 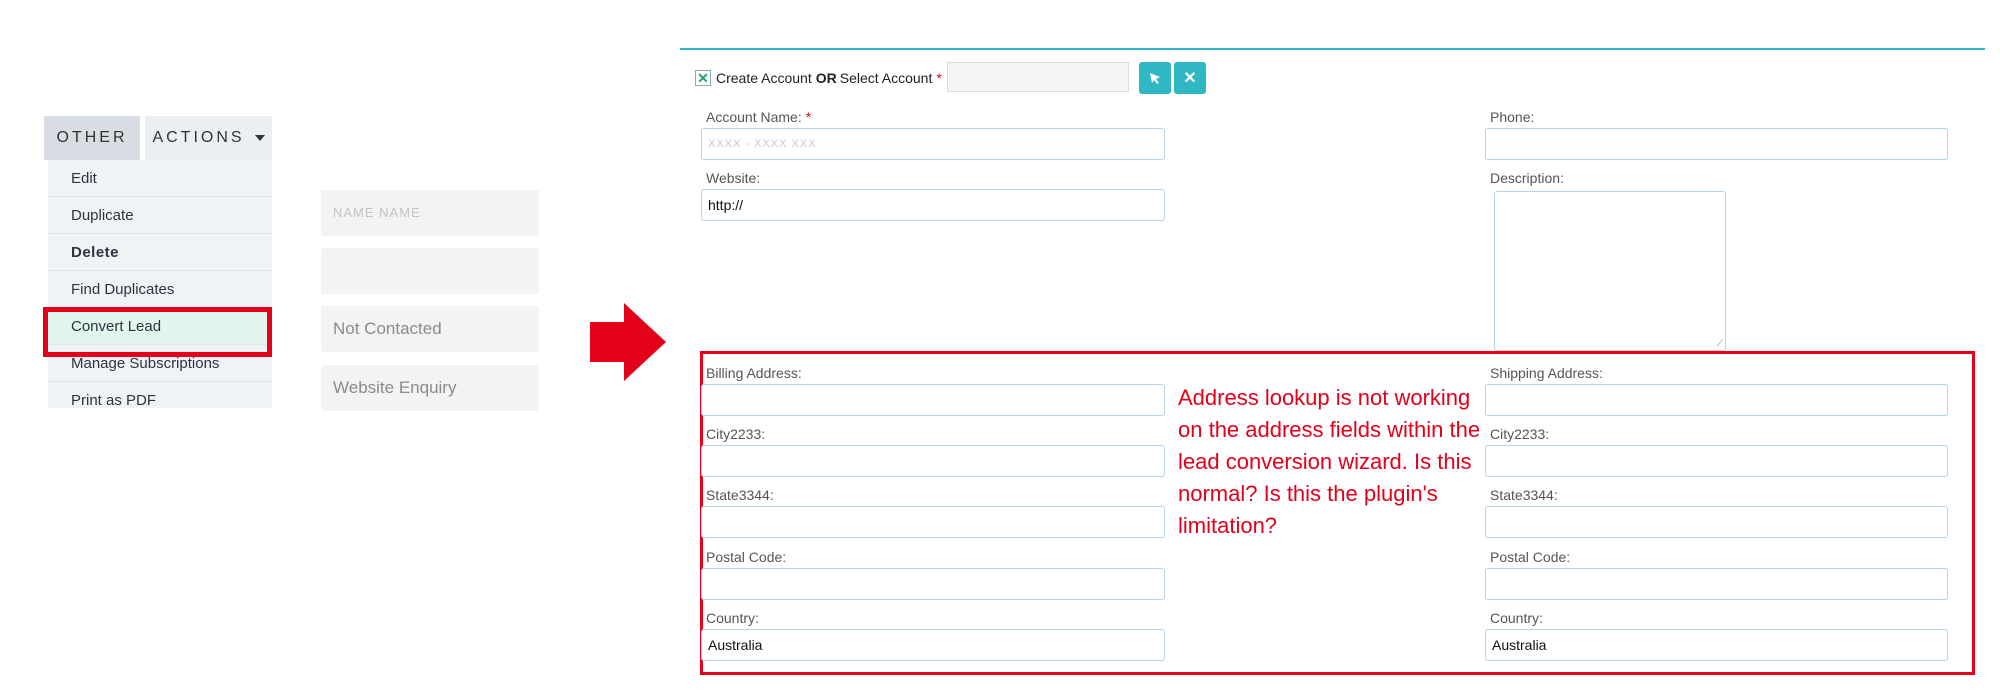 I want to click on billing-city-label: City2233:, so click(x=736, y=434).